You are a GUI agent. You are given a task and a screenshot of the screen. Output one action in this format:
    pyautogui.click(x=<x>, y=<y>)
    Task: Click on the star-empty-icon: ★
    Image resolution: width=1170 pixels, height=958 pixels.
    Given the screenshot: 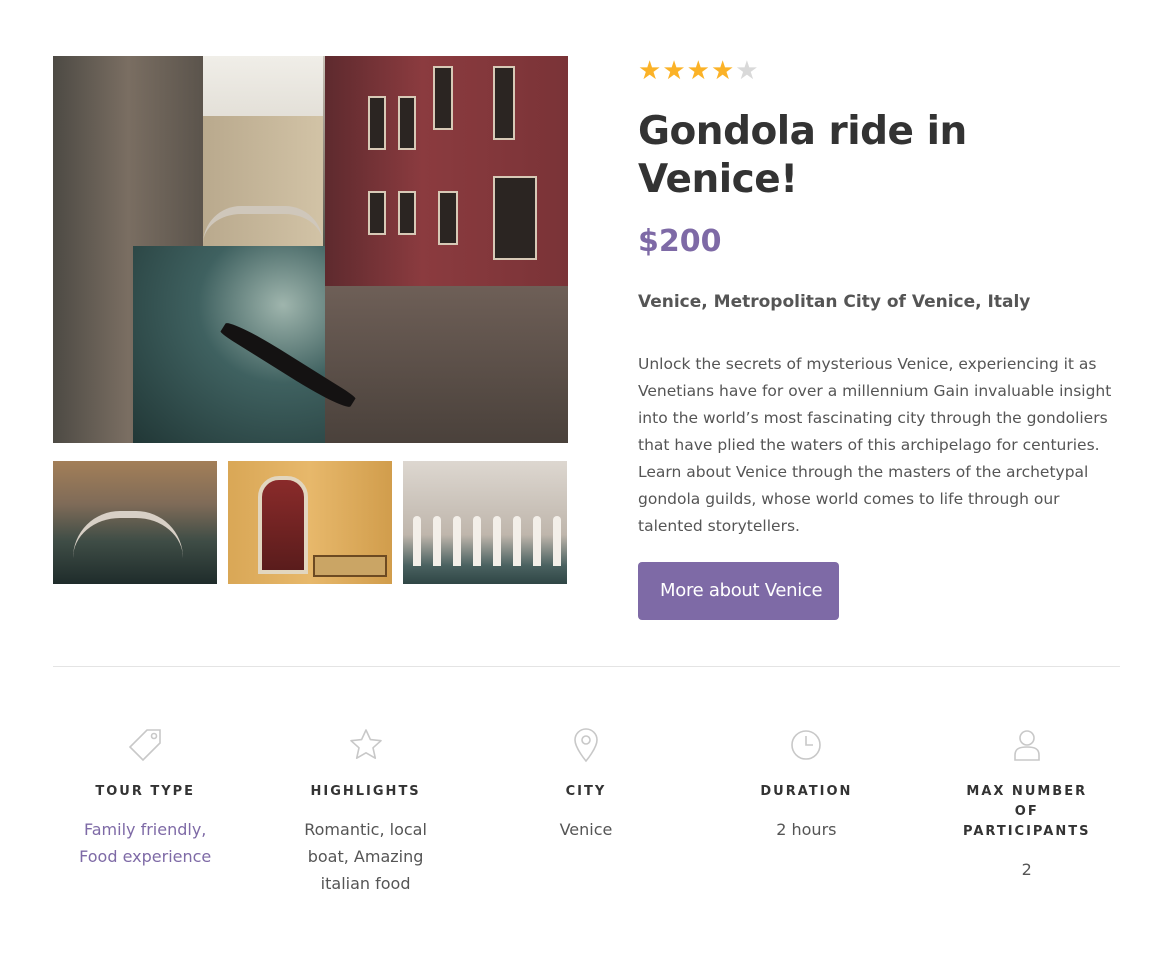 What is the action you would take?
    pyautogui.click(x=747, y=71)
    